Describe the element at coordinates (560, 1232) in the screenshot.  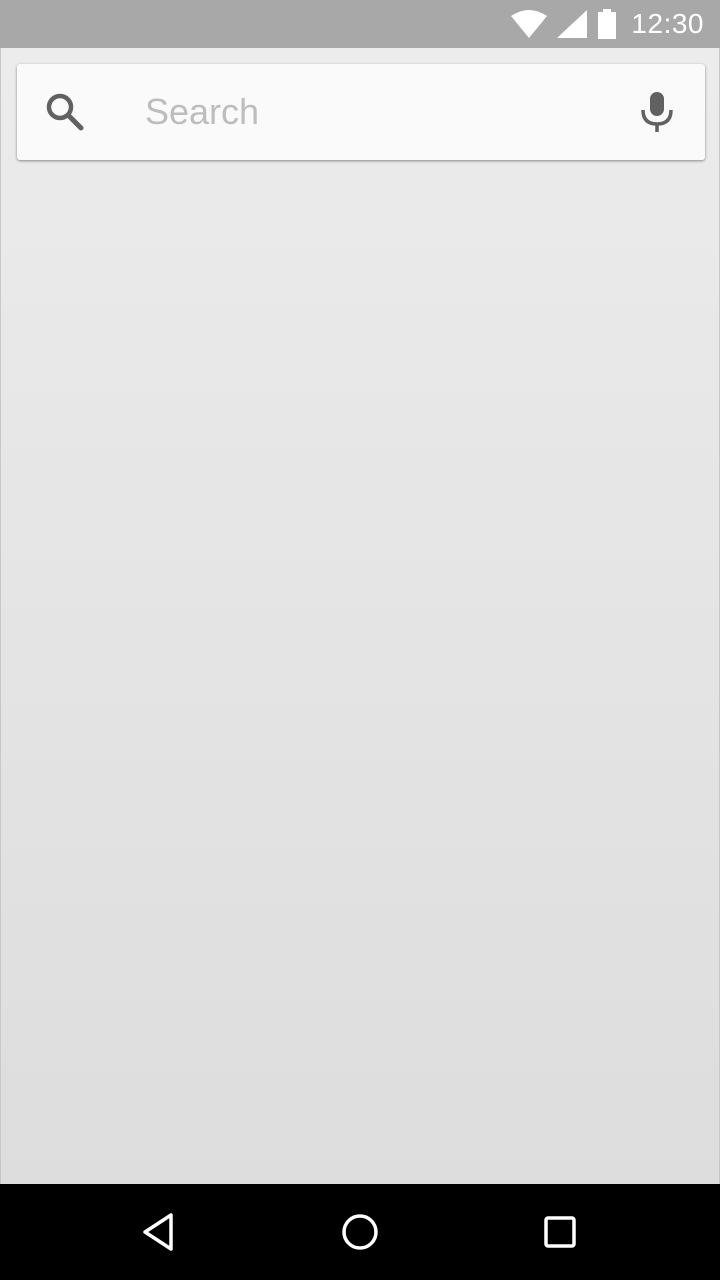
I see `recents-icon` at that location.